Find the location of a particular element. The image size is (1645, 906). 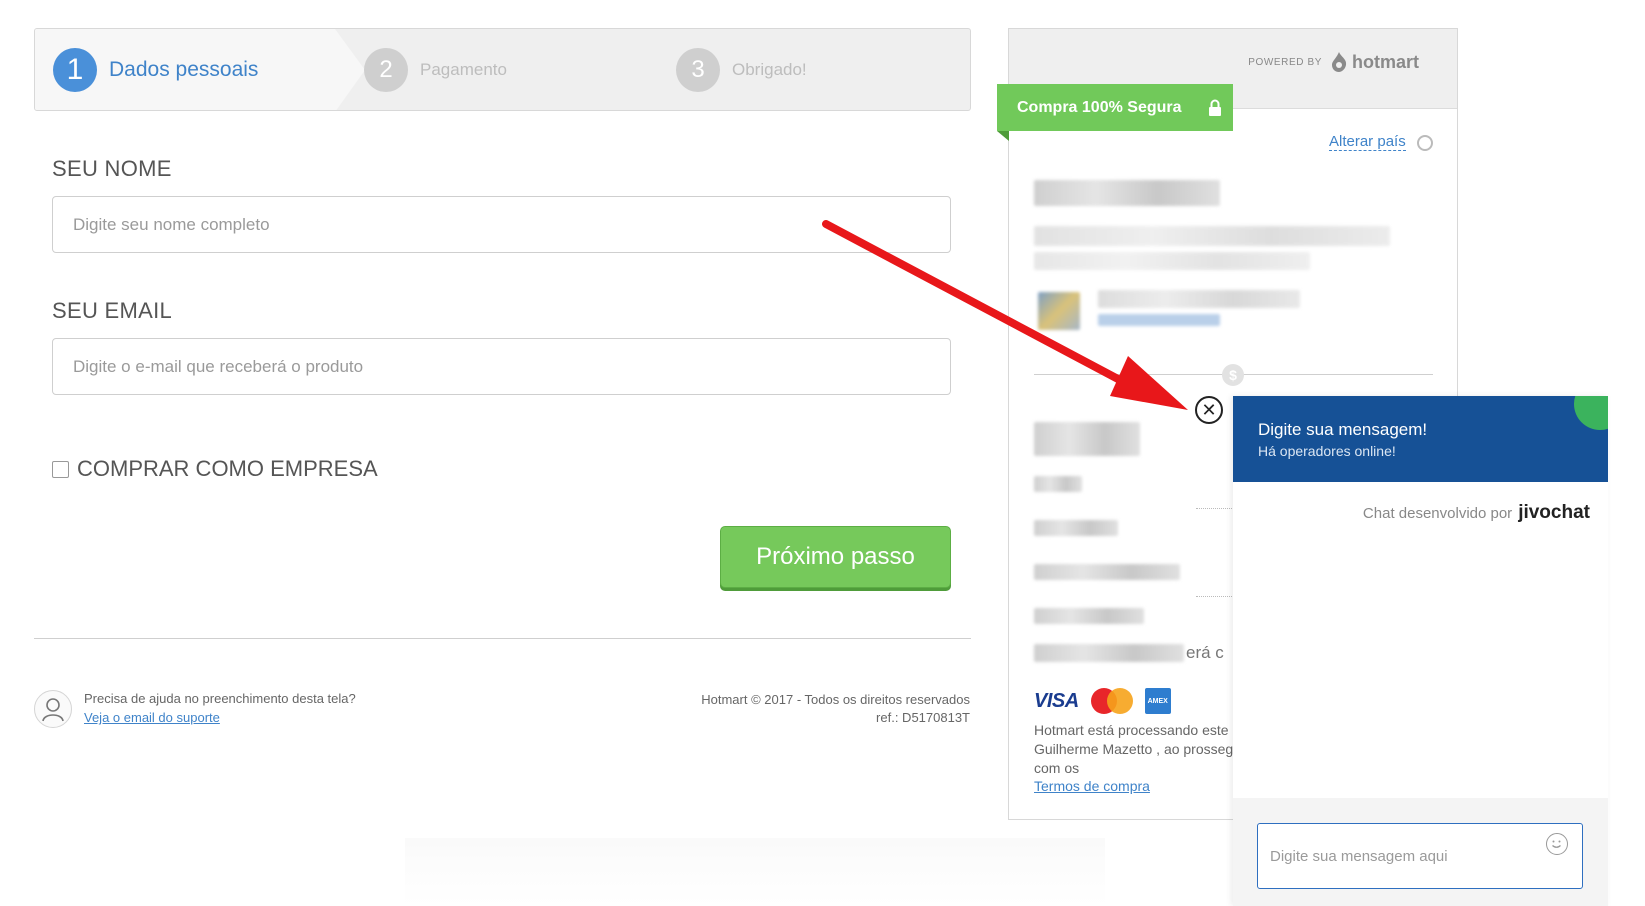

divider is located at coordinates (502, 638).